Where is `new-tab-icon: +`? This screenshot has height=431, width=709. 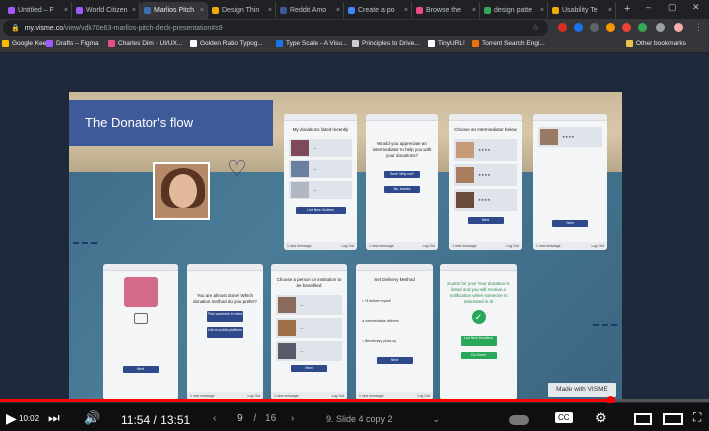
new-tab-icon: + is located at coordinates (627, 9).